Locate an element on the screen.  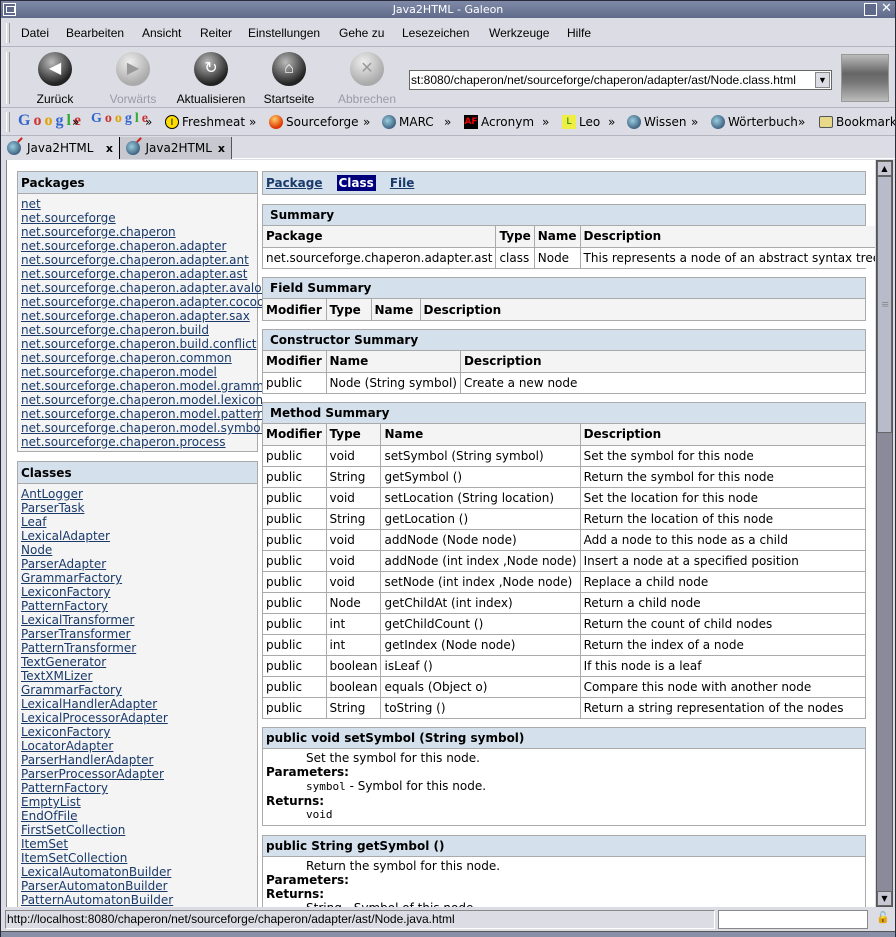
bookmark-leo: L Leo is located at coordinates (581, 122).